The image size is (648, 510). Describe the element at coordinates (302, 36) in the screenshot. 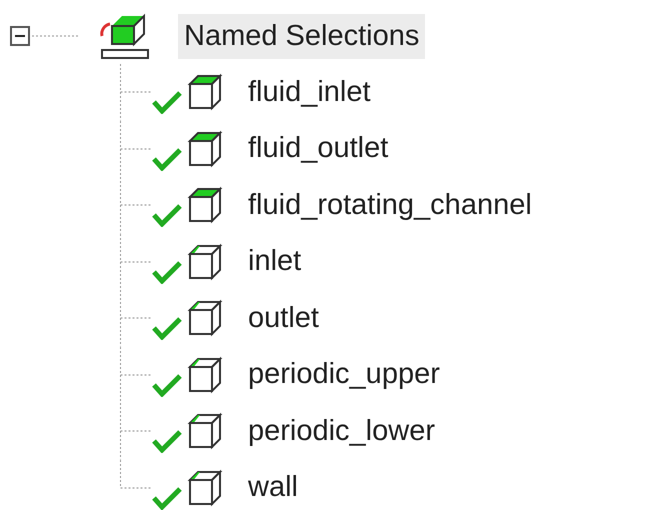

I see `tree-item: Named Selections` at that location.